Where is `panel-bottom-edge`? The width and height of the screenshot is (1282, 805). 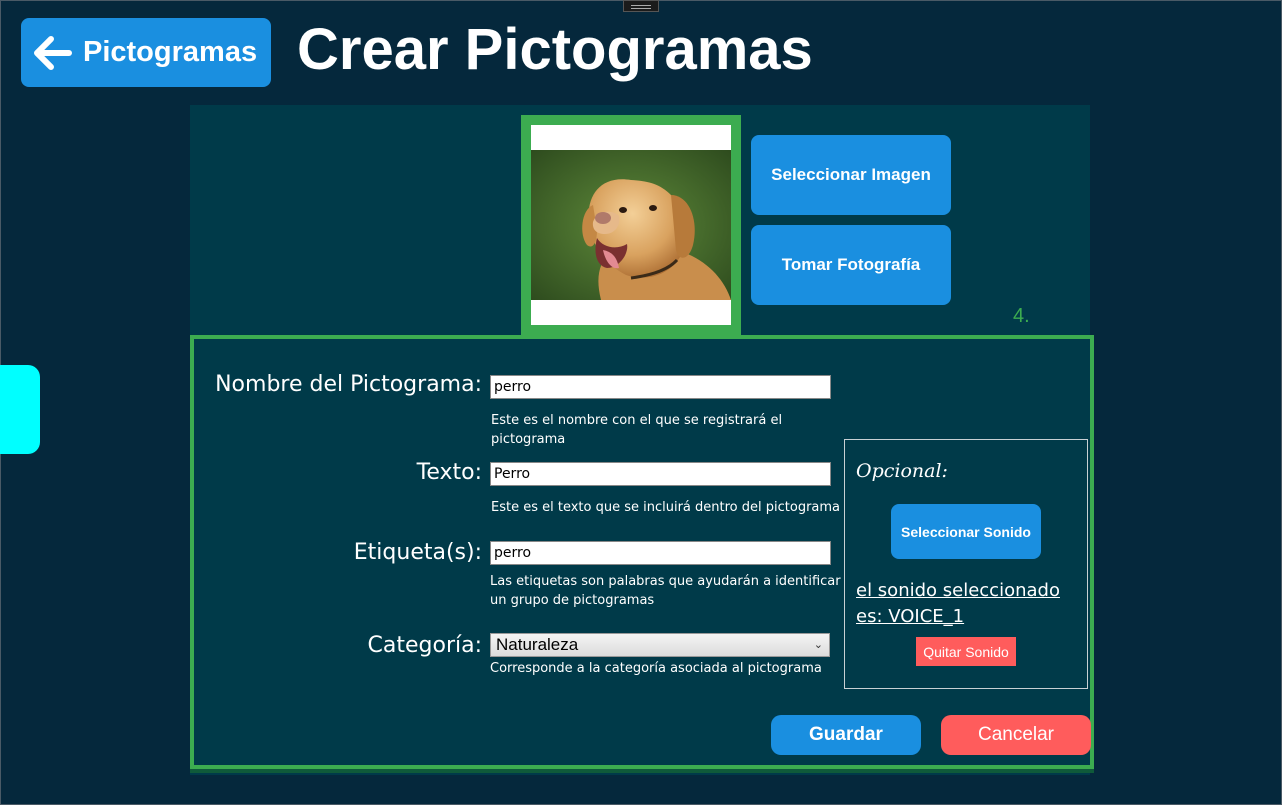 panel-bottom-edge is located at coordinates (642, 771).